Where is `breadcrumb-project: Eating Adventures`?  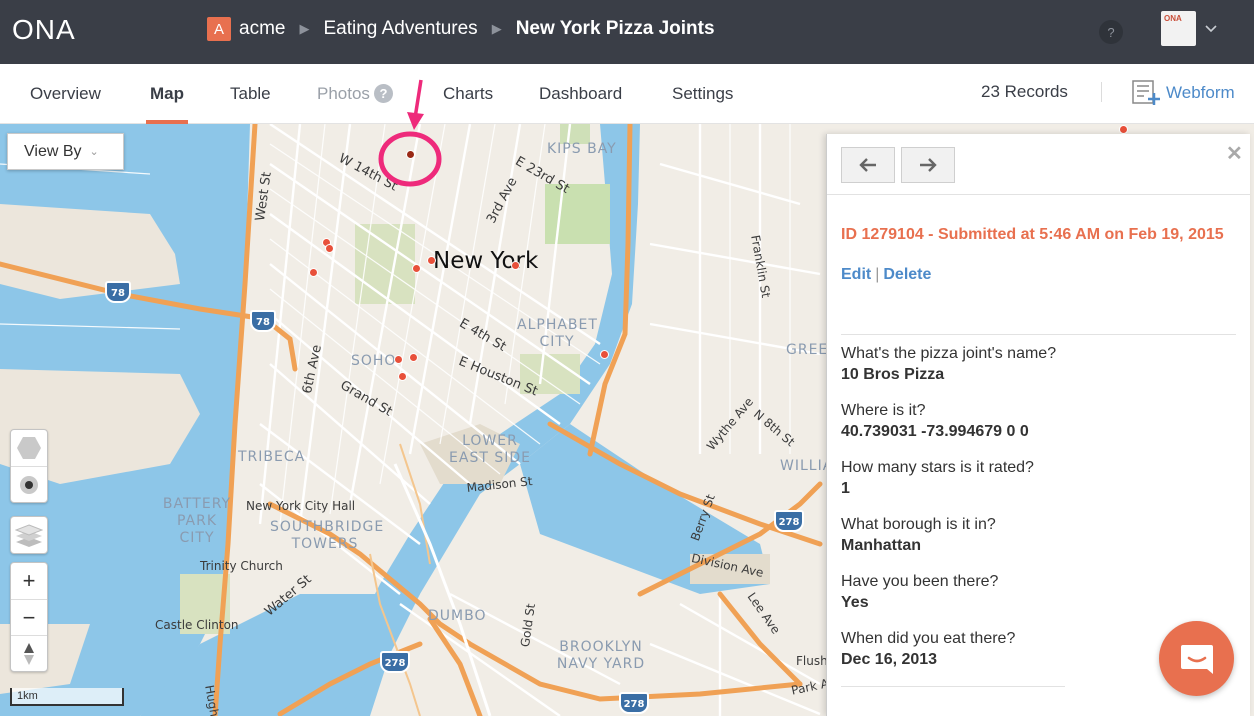 breadcrumb-project: Eating Adventures is located at coordinates (400, 29).